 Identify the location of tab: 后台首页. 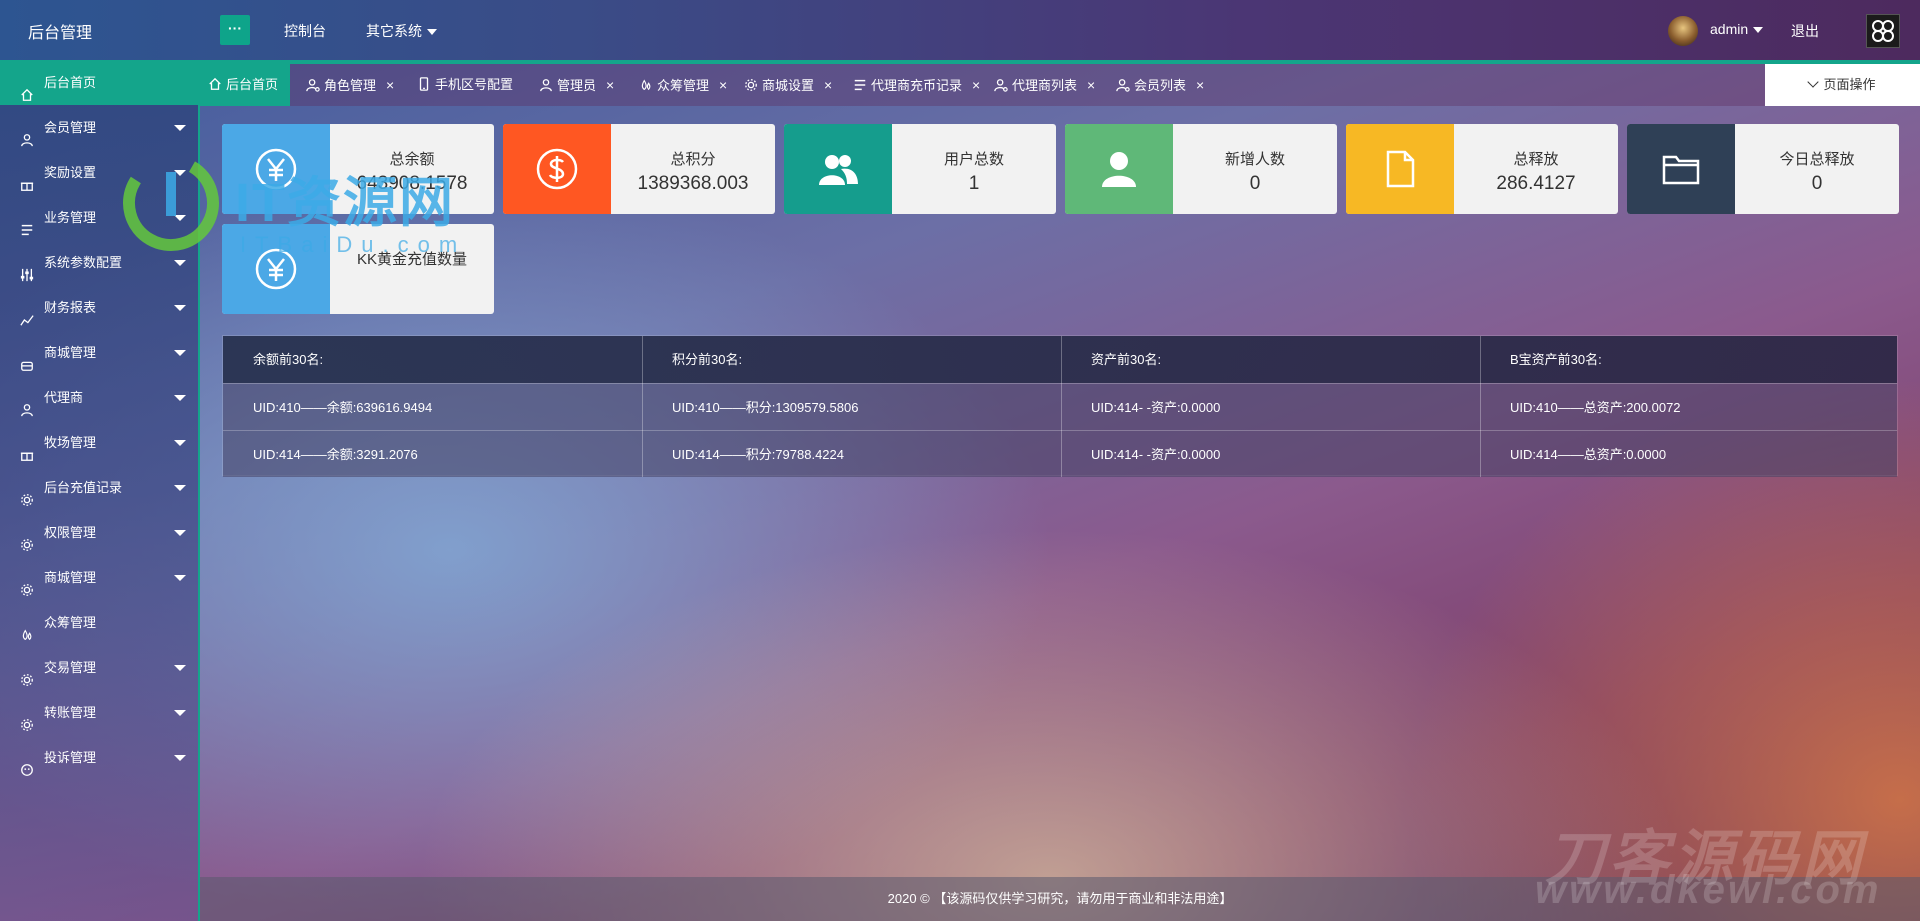
(245, 85).